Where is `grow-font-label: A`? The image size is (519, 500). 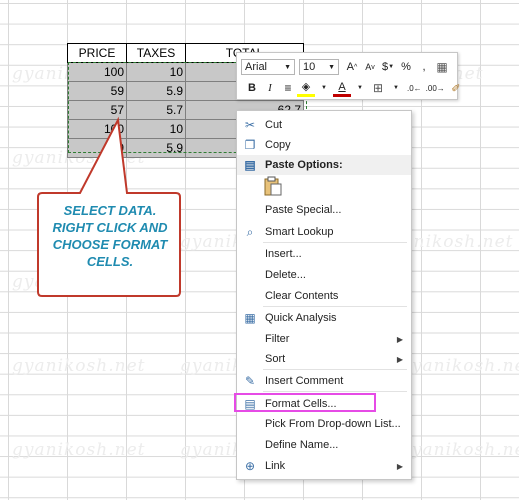 grow-font-label: A is located at coordinates (350, 67).